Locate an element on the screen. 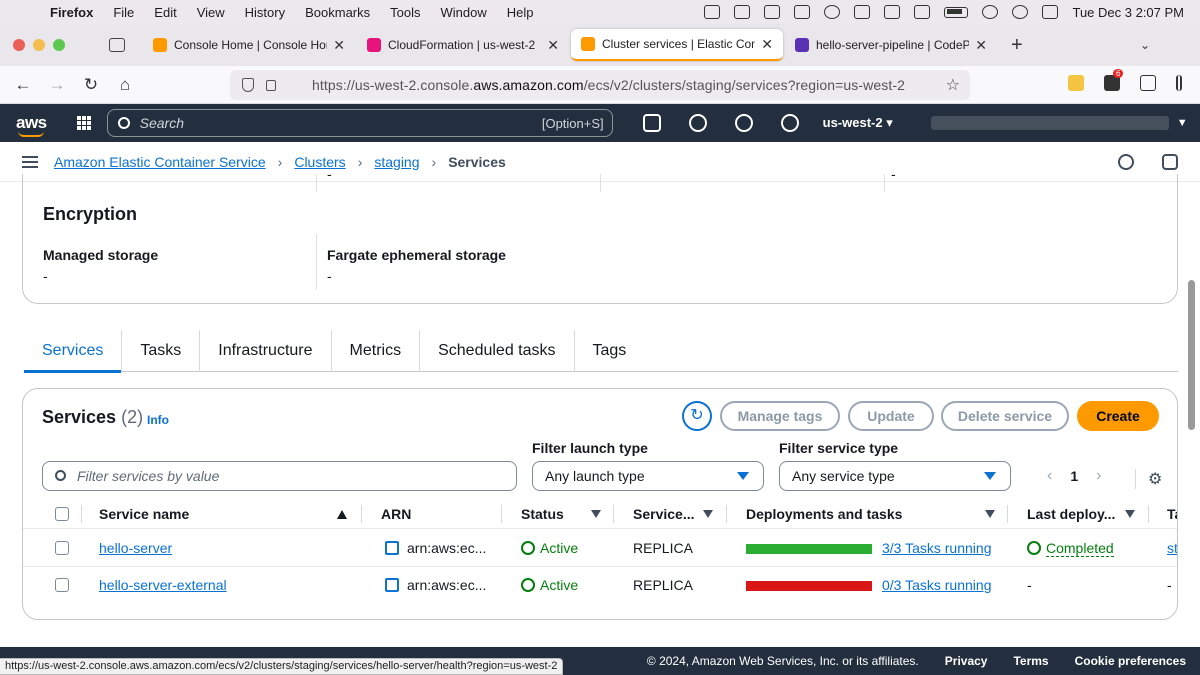 This screenshot has width=1200, height=675. forward-icon: → is located at coordinates (57, 85).